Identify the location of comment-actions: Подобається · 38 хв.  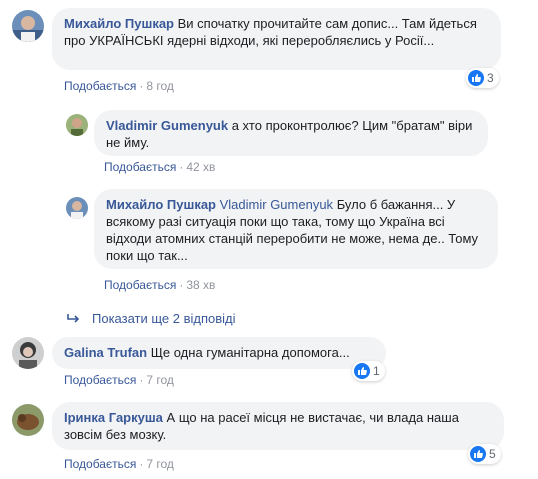
(159, 285).